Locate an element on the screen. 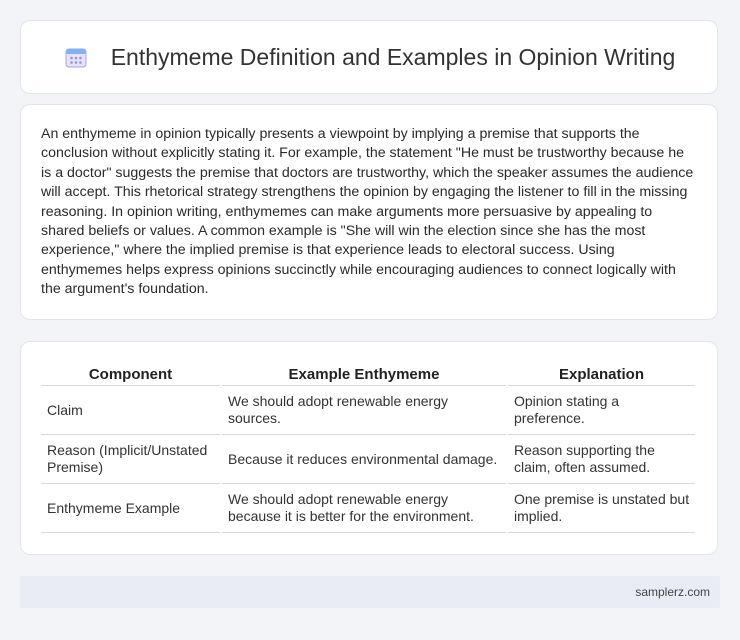 The width and height of the screenshot is (740, 640). column-header-explanation: Explanation is located at coordinates (601, 373).